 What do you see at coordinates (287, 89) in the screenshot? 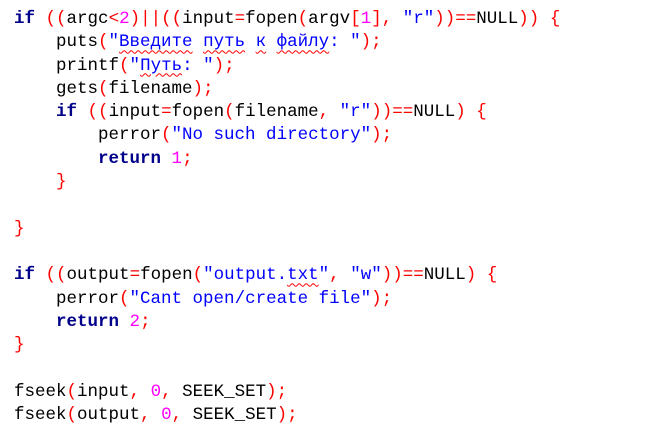
I see `code-line: gets(filename);` at bounding box center [287, 89].